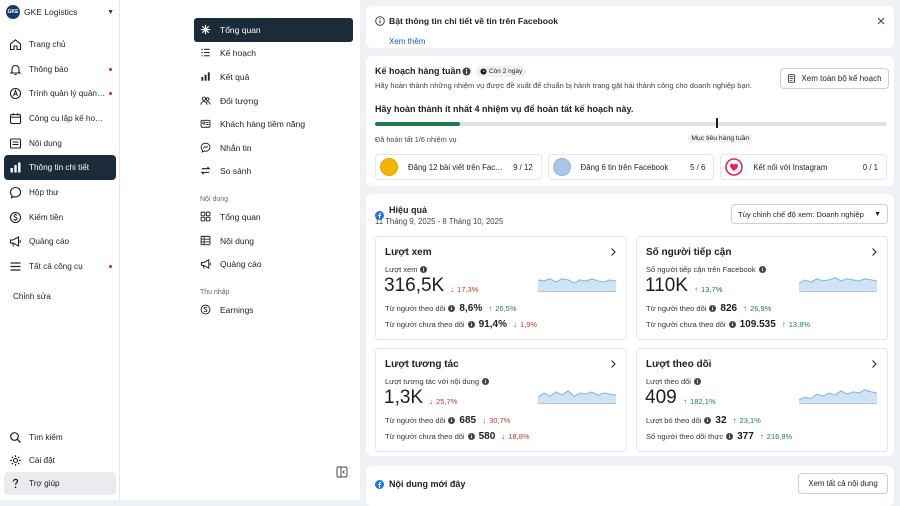 The image size is (900, 506). I want to click on metric-delta: ↑ 13,7%, so click(708, 289).